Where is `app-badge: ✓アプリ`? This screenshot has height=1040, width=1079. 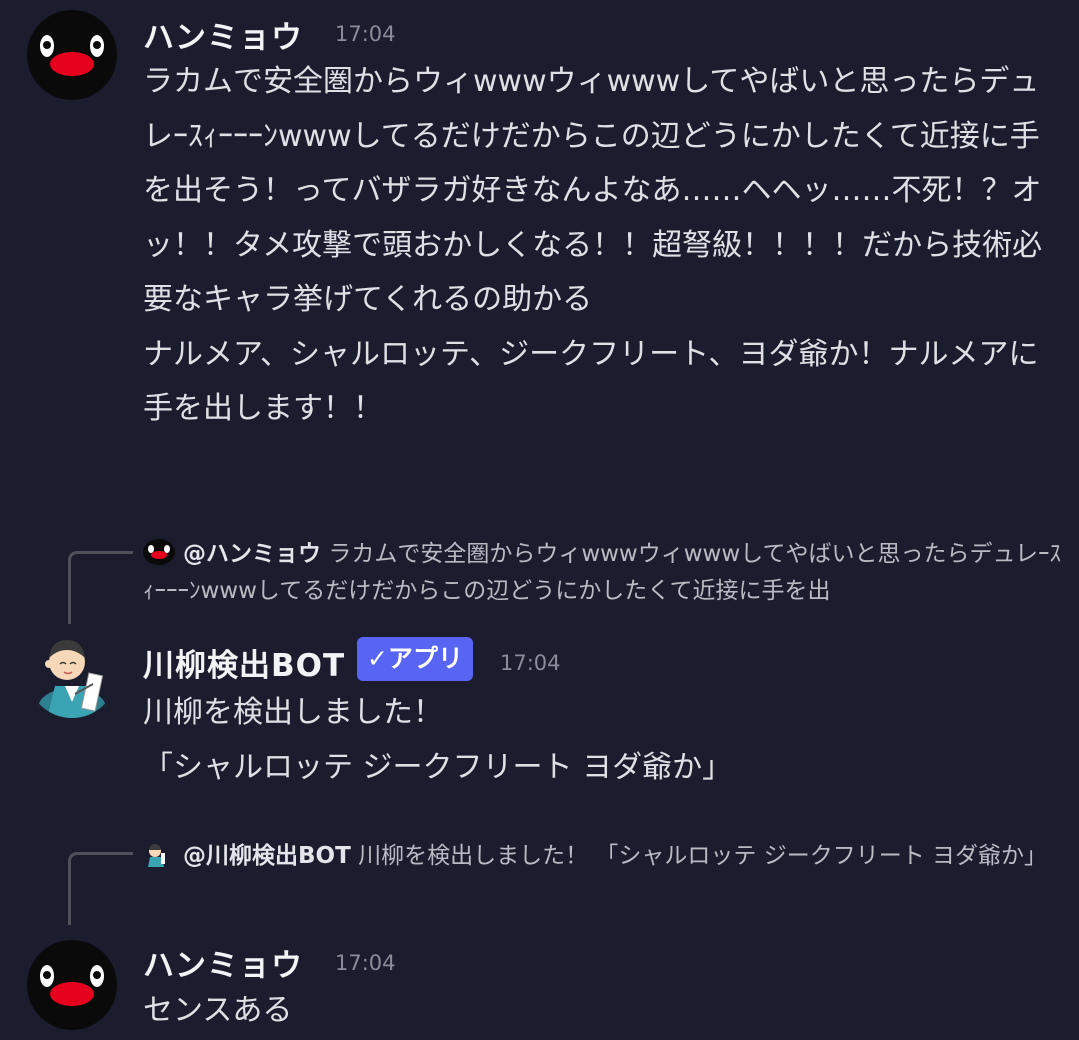
app-badge: ✓アプリ is located at coordinates (415, 659).